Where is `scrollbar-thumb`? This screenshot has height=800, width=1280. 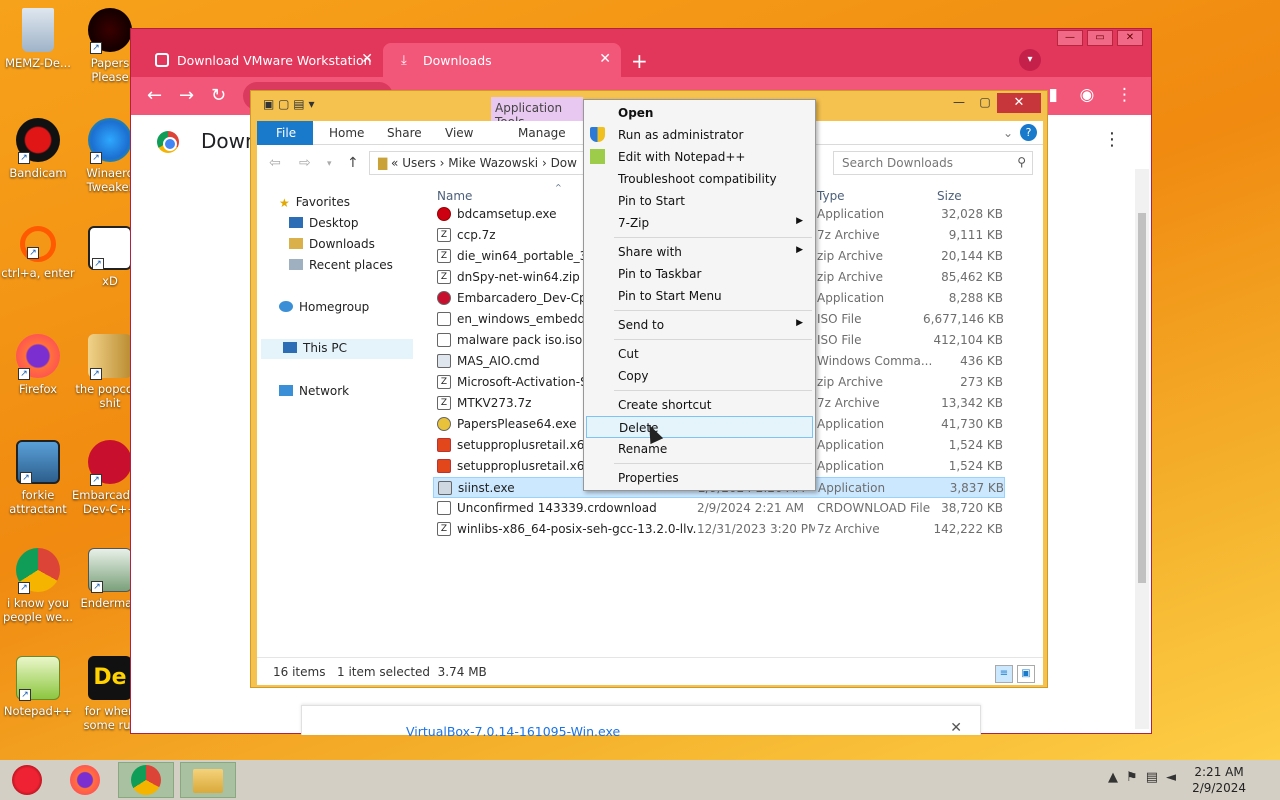
scrollbar-thumb is located at coordinates (1142, 398).